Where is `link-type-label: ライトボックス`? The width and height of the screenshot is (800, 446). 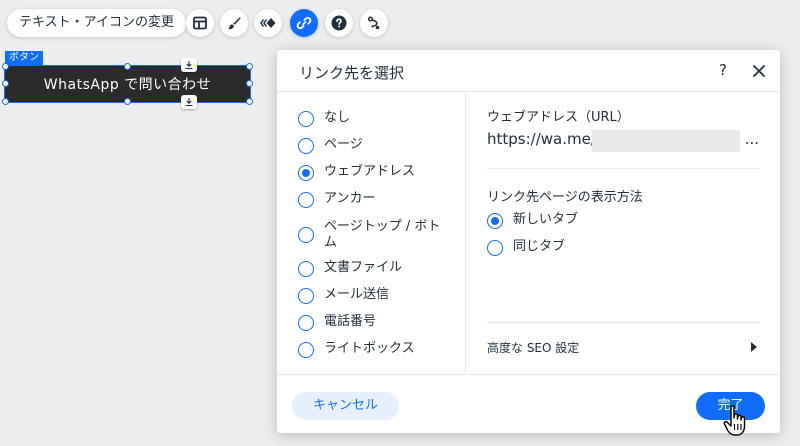 link-type-label: ライトボックス is located at coordinates (369, 348).